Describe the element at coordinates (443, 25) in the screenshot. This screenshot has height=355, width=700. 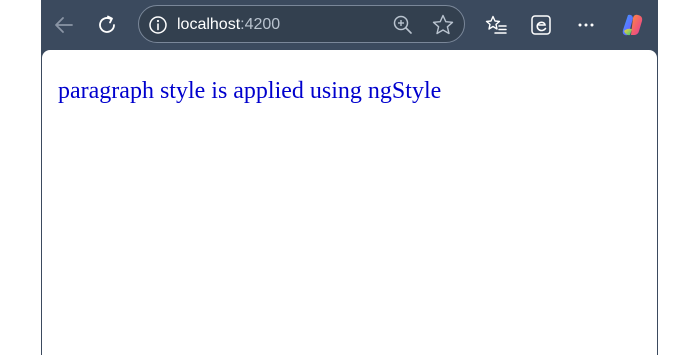
I see `star-icon` at that location.